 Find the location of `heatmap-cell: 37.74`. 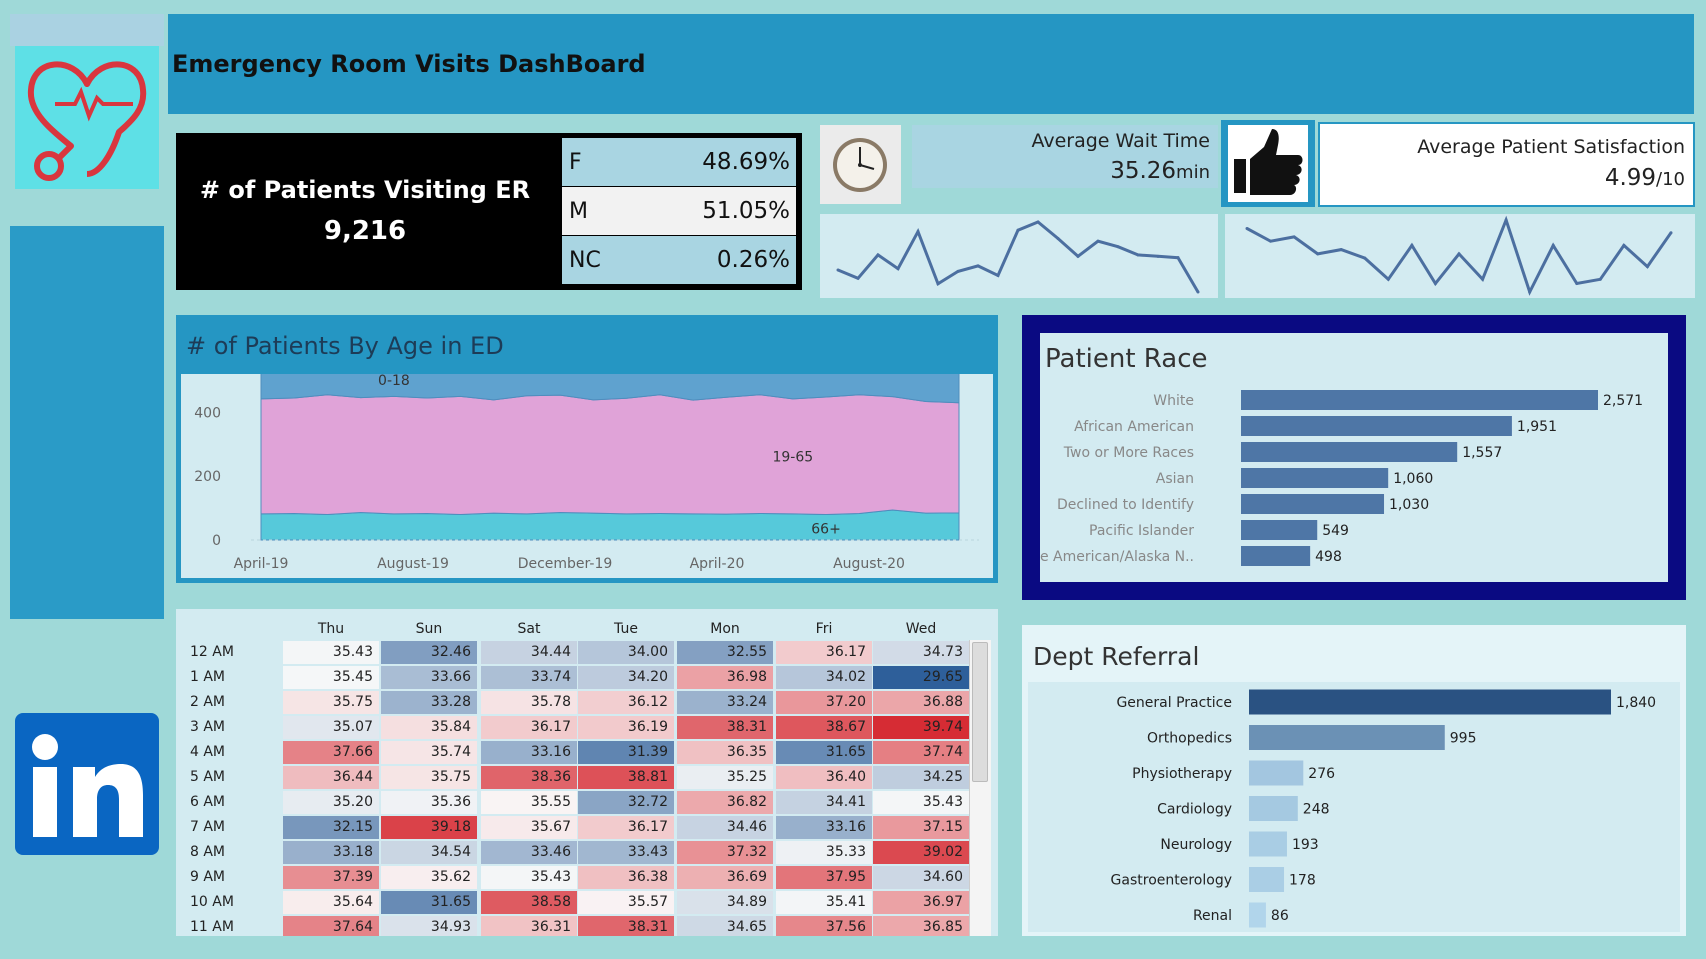

heatmap-cell: 37.74 is located at coordinates (921, 752).